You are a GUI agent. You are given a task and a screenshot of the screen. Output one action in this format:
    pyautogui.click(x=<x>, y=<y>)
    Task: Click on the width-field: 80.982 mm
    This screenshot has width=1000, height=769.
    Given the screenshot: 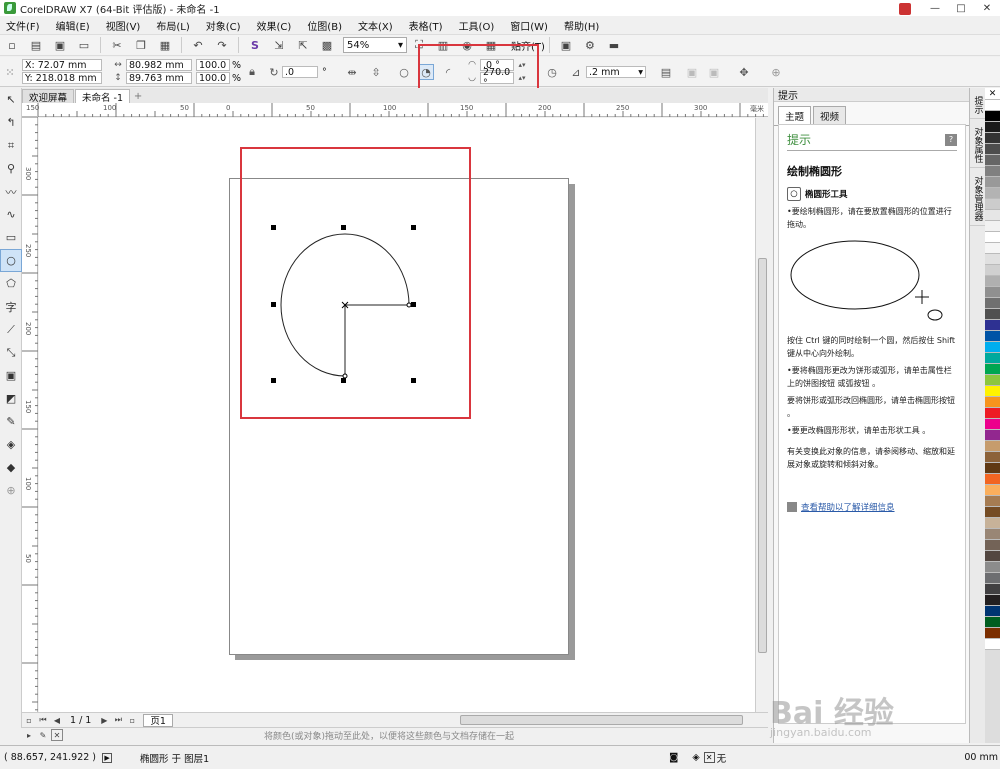 What is the action you would take?
    pyautogui.click(x=159, y=65)
    